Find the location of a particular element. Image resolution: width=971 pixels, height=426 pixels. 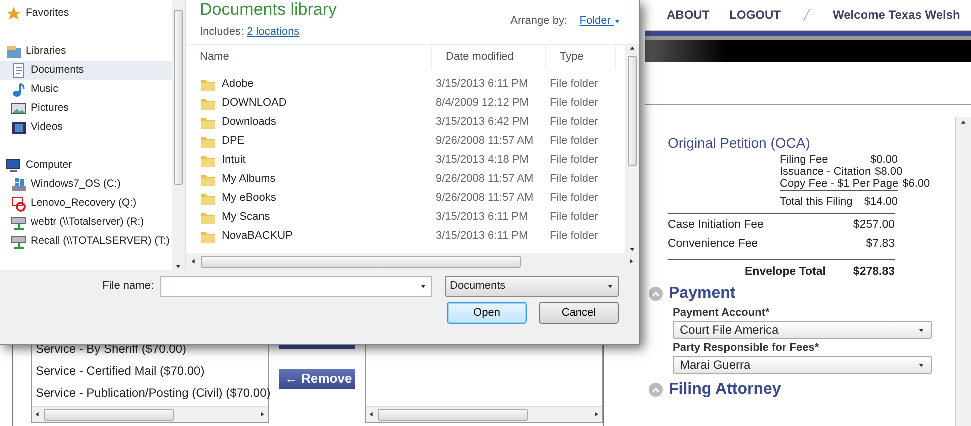

file-name-field is located at coordinates (296, 286).